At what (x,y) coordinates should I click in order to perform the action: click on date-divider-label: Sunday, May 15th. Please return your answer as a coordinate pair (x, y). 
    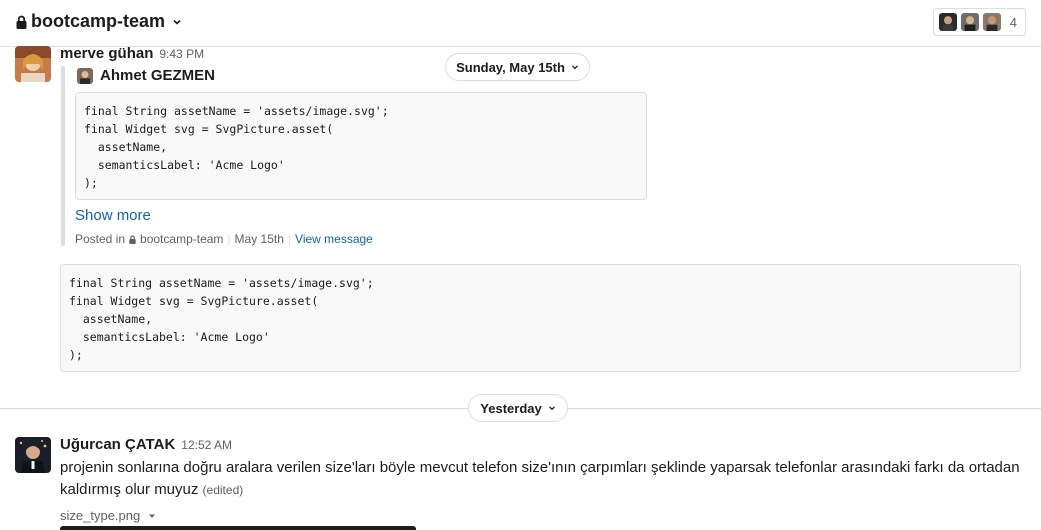
    Looking at the image, I should click on (510, 67).